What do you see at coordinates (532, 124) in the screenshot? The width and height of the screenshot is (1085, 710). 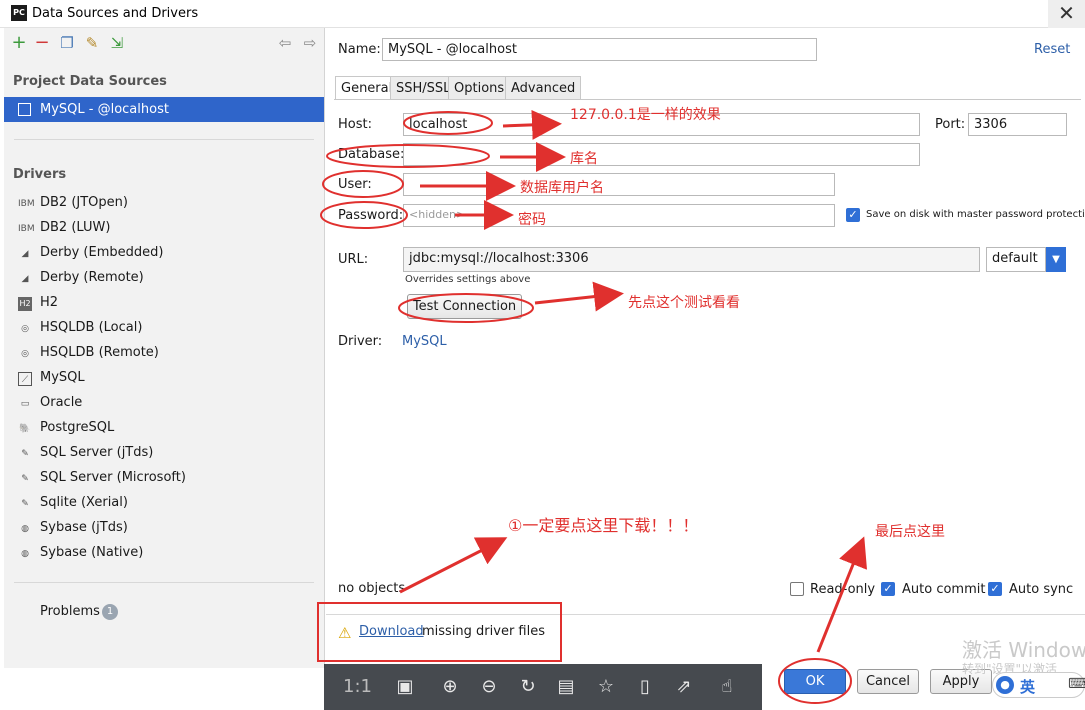 I see `host-arrow` at bounding box center [532, 124].